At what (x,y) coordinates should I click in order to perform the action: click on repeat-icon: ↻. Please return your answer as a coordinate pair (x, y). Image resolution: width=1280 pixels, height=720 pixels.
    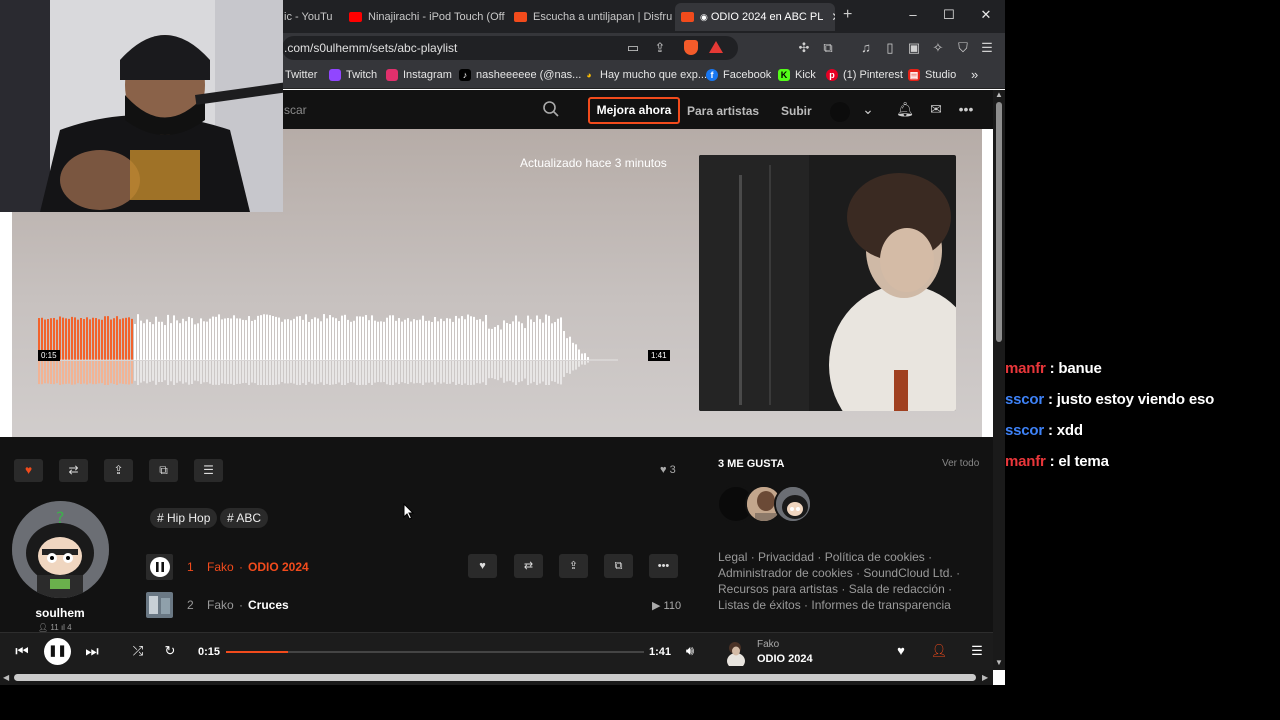
    Looking at the image, I should click on (170, 651).